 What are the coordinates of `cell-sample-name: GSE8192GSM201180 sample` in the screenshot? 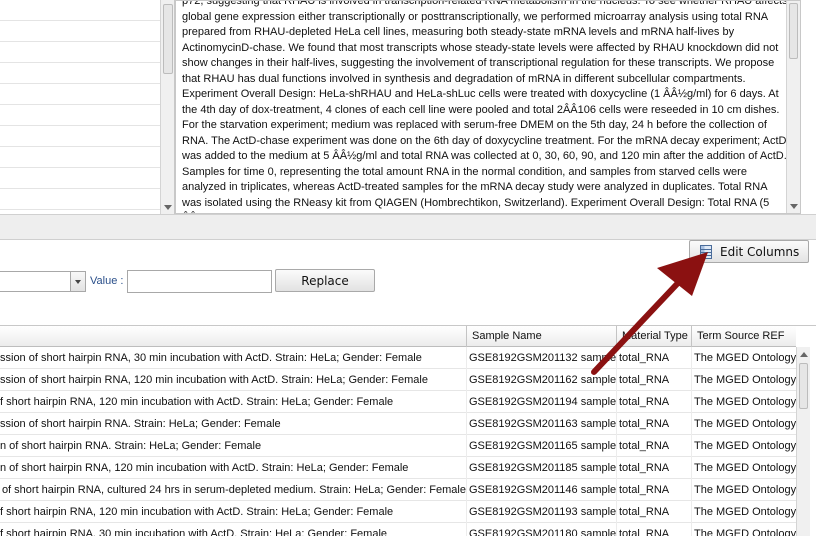 It's located at (541, 529).